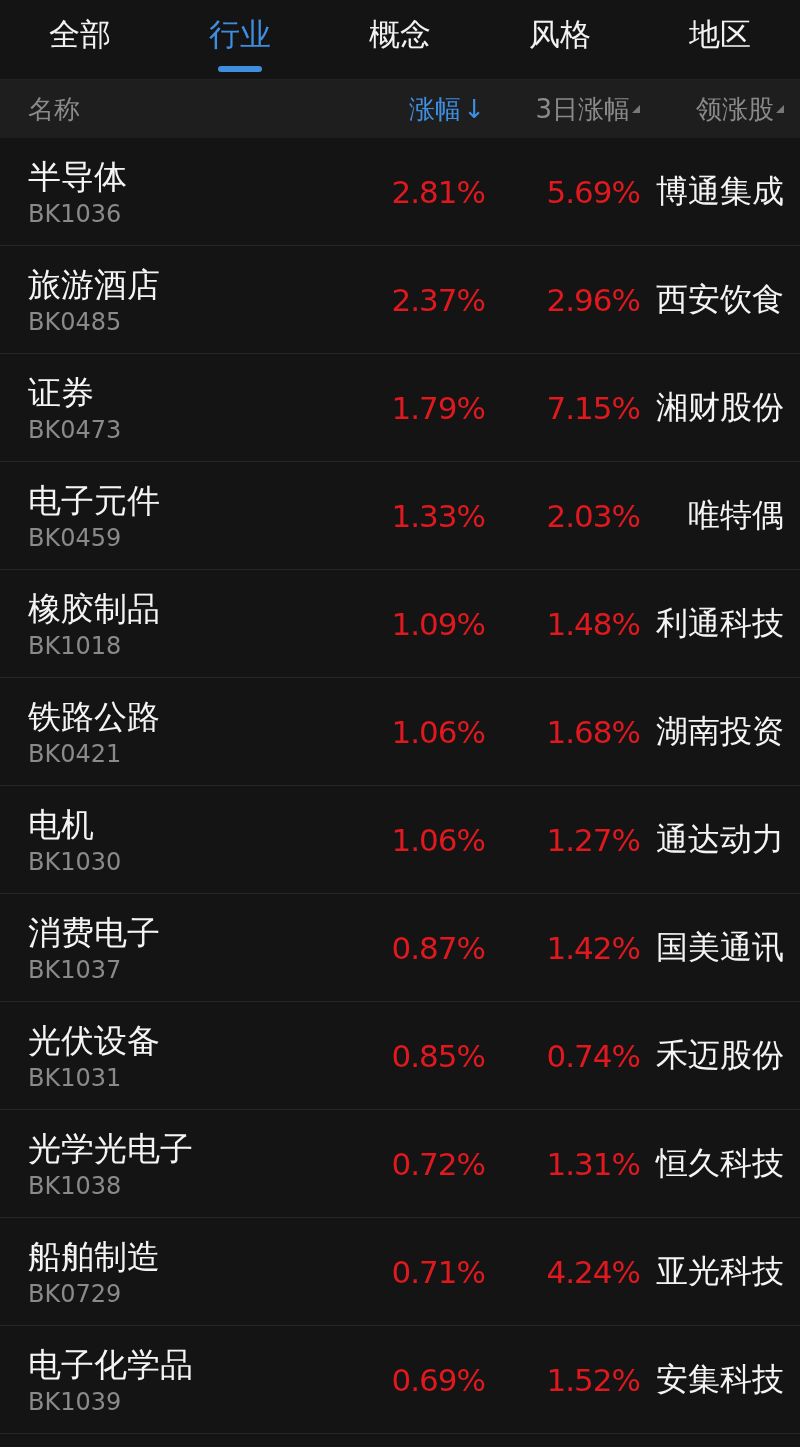  What do you see at coordinates (720, 1271) in the screenshot?
I see `leading-stock: 亚光科技` at bounding box center [720, 1271].